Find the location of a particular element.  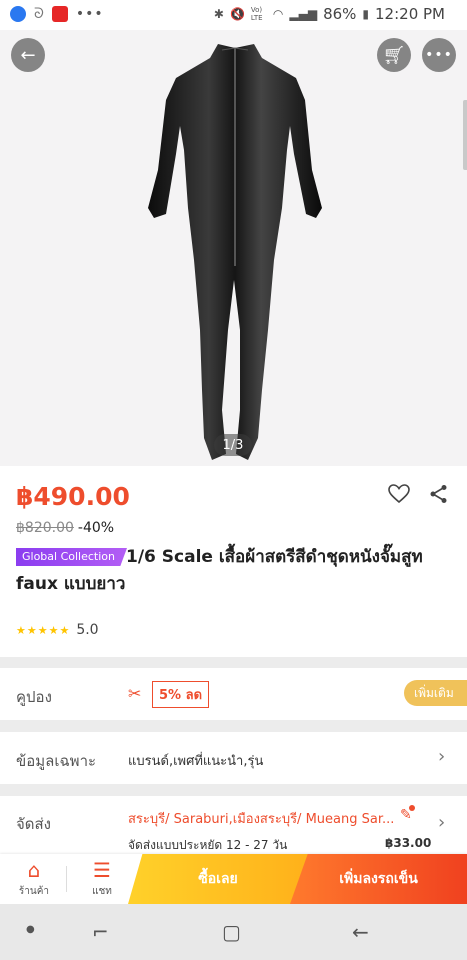

back-button: ← is located at coordinates (28, 55).